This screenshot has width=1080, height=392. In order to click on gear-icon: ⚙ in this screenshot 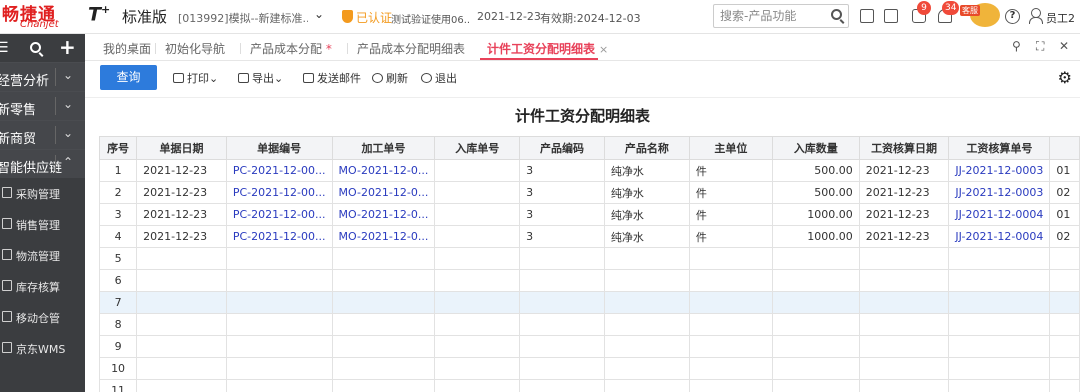, I will do `click(1065, 77)`.